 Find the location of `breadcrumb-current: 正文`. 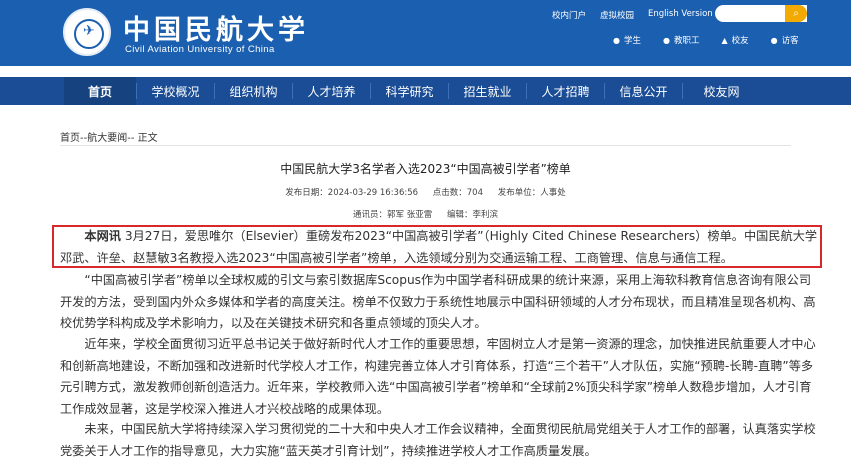

breadcrumb-current: 正文 is located at coordinates (147, 138).